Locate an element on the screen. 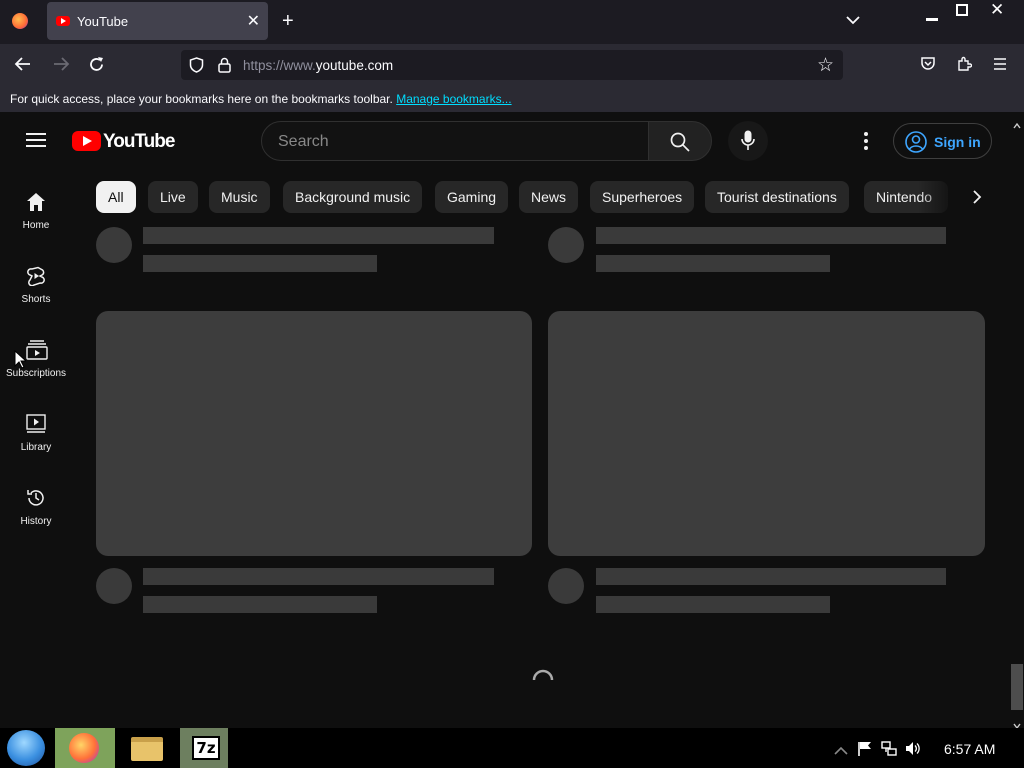 The width and height of the screenshot is (1024, 768). home-icon is located at coordinates (36, 202).